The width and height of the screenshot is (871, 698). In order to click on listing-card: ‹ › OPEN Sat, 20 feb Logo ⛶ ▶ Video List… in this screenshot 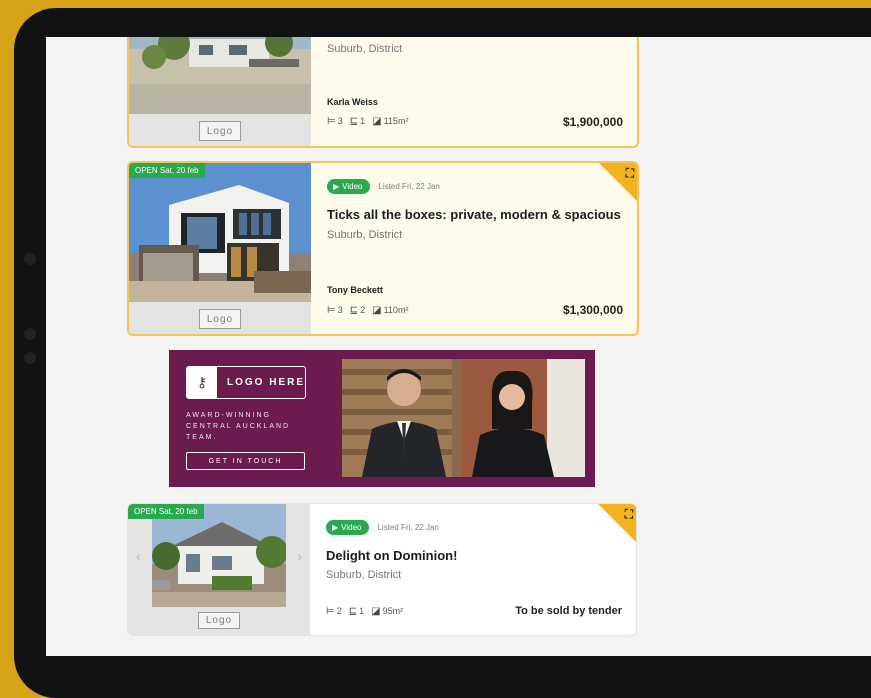, I will do `click(382, 569)`.